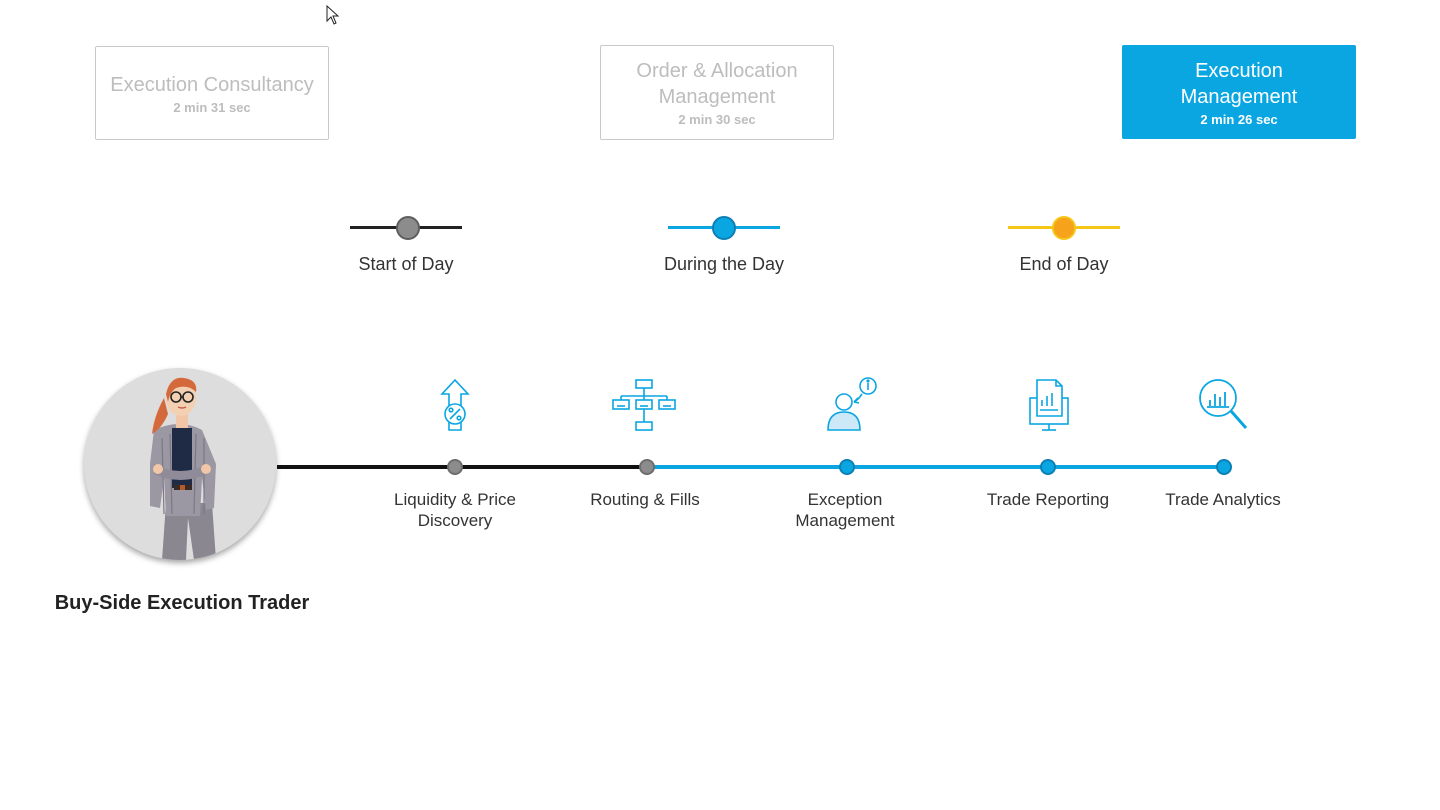 The height and width of the screenshot is (810, 1440). I want to click on avatar, so click(180, 464).